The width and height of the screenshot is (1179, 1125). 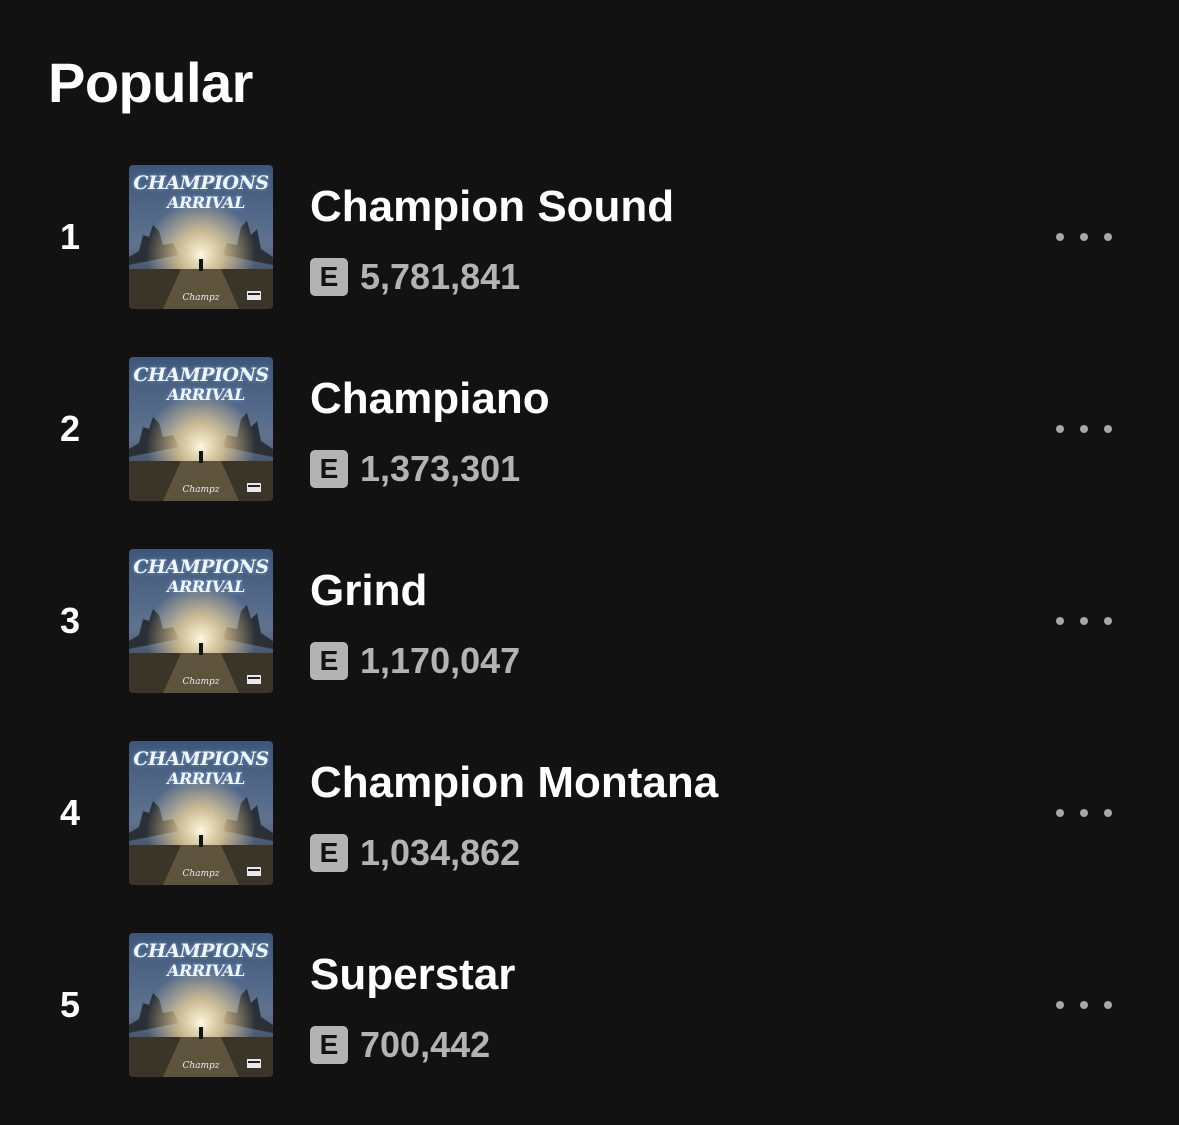 I want to click on track-title: Champion Sound, so click(x=492, y=207).